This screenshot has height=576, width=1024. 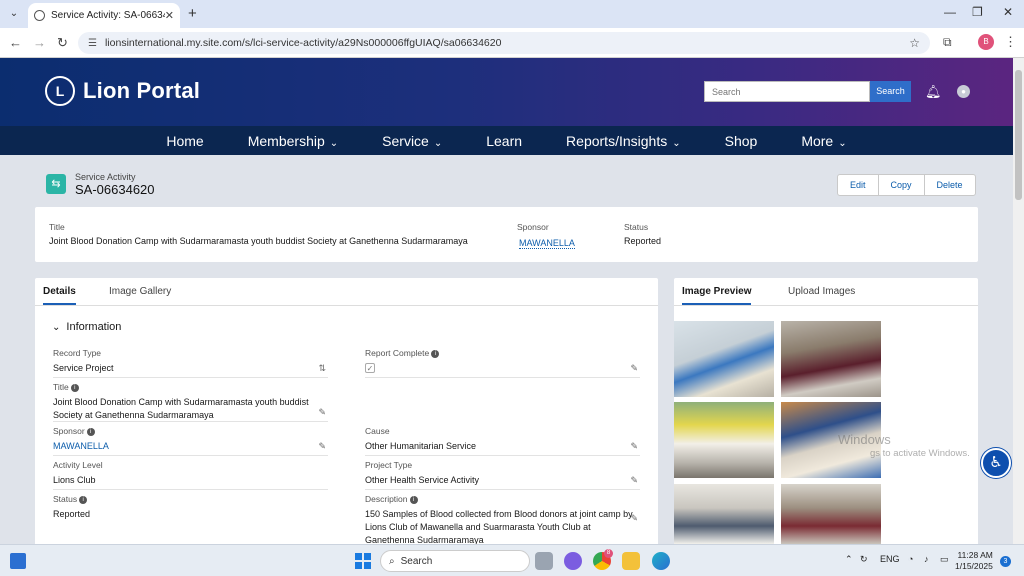 What do you see at coordinates (717, 295) in the screenshot?
I see `tab-image-preview: Image Preview` at bounding box center [717, 295].